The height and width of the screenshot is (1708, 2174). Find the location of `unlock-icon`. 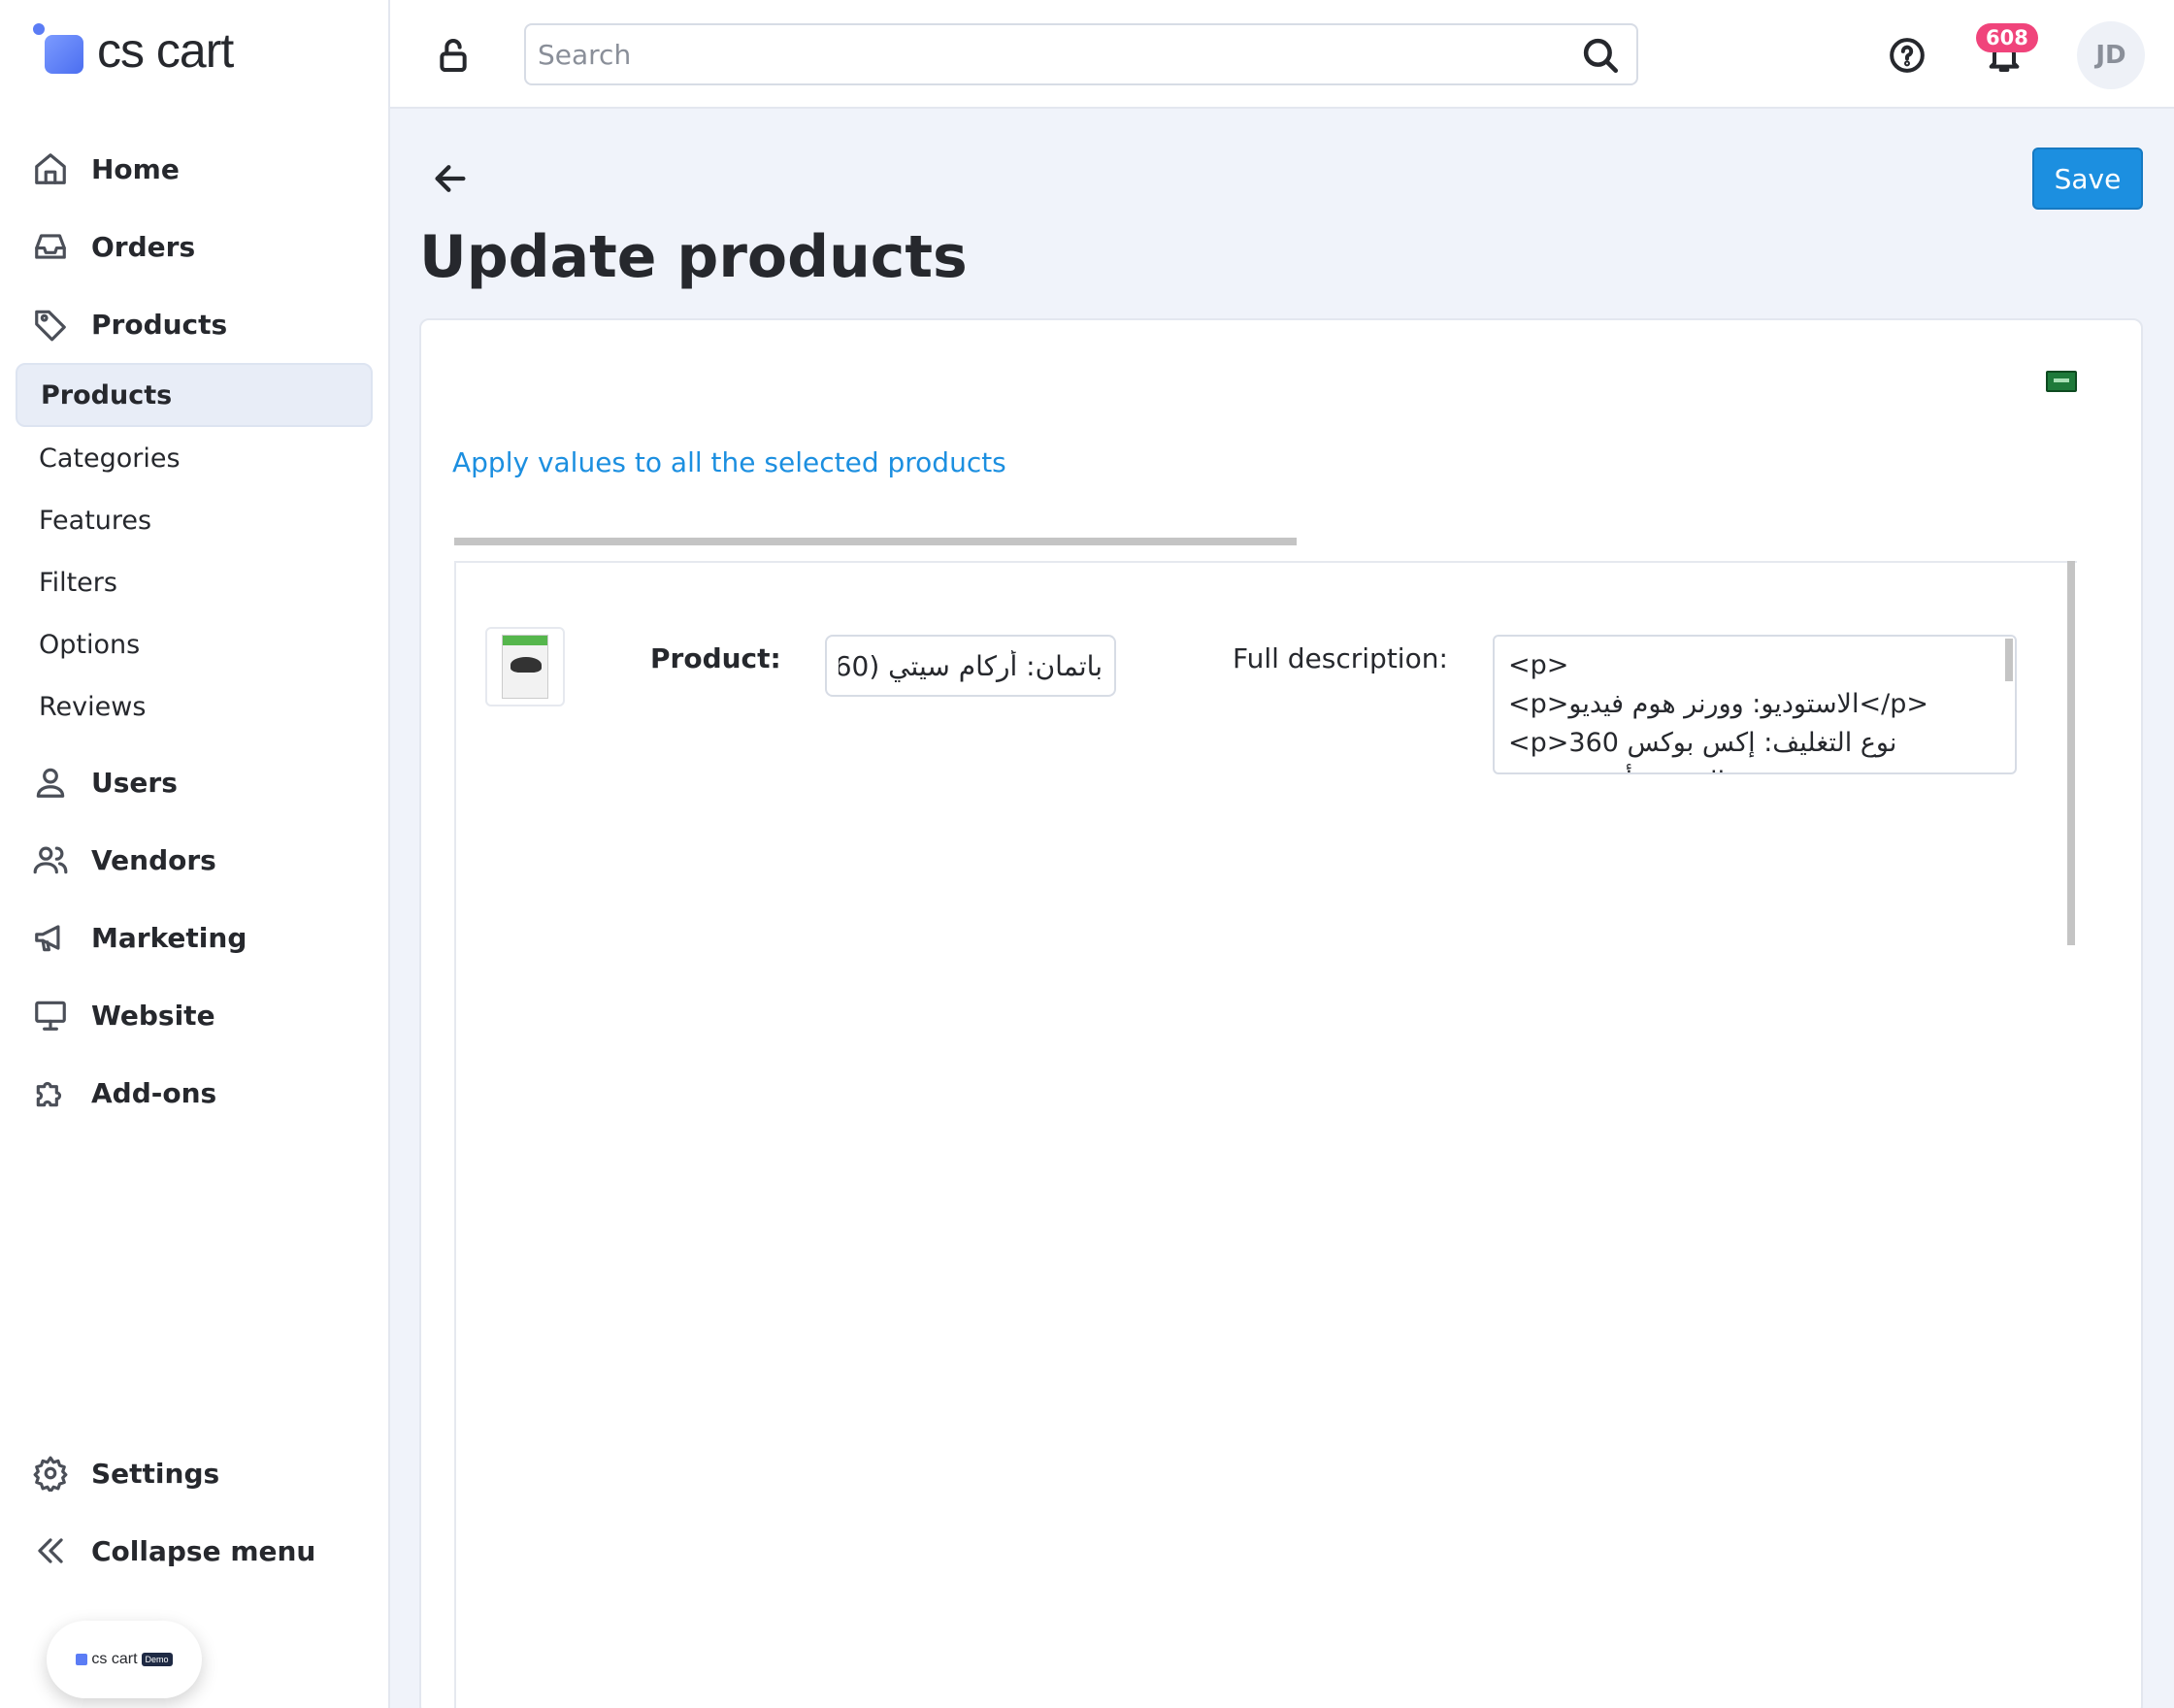

unlock-icon is located at coordinates (453, 55).